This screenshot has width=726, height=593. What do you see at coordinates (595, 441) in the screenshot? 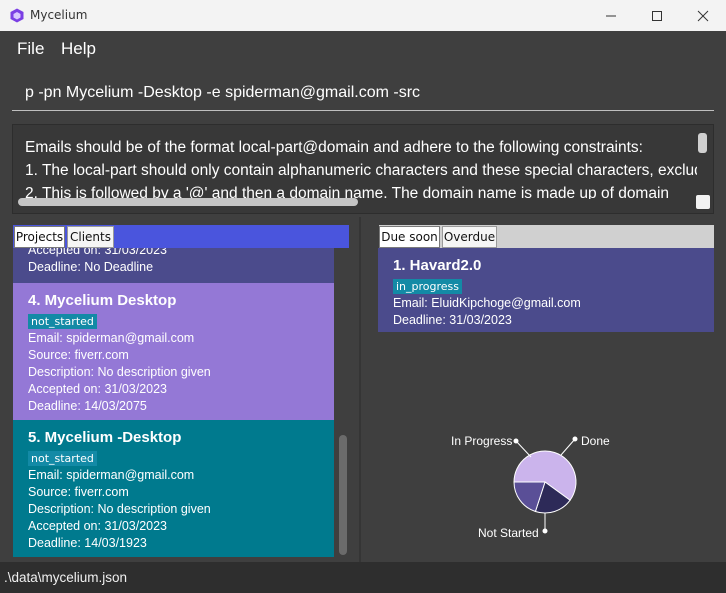
I see `pie-label-done: Done` at bounding box center [595, 441].